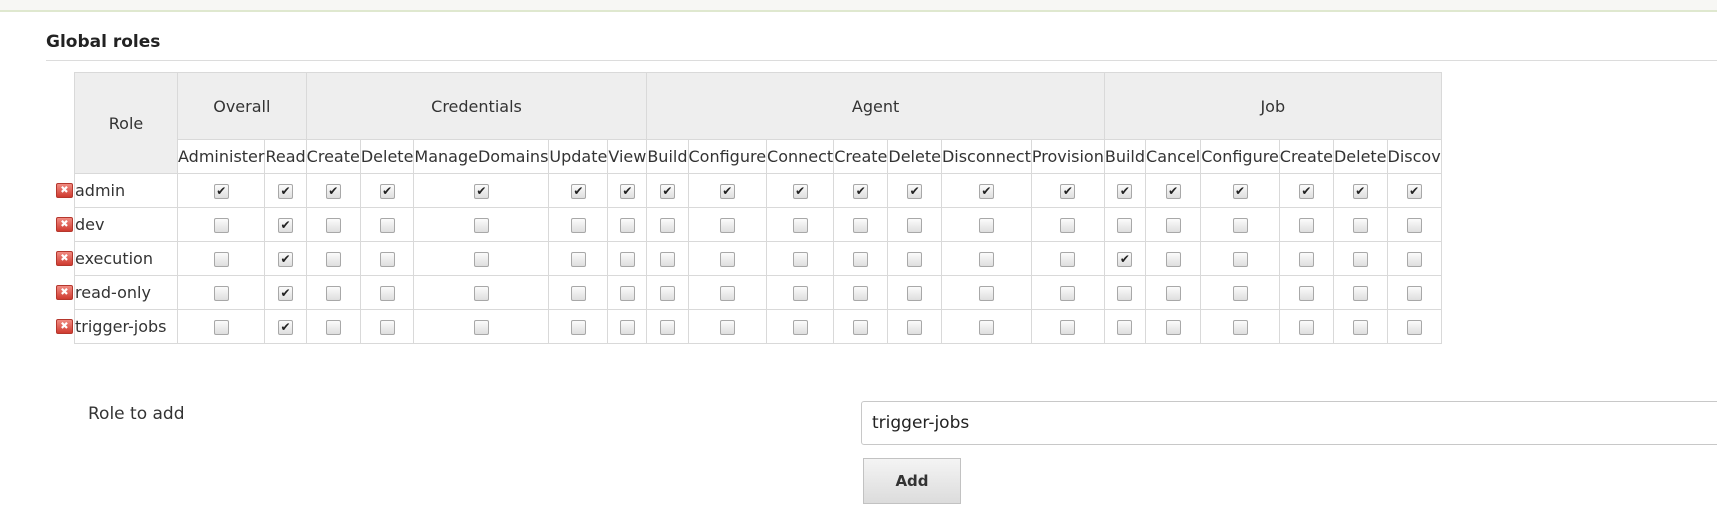 Image resolution: width=1717 pixels, height=506 pixels. I want to click on add-role-button: Add, so click(912, 481).